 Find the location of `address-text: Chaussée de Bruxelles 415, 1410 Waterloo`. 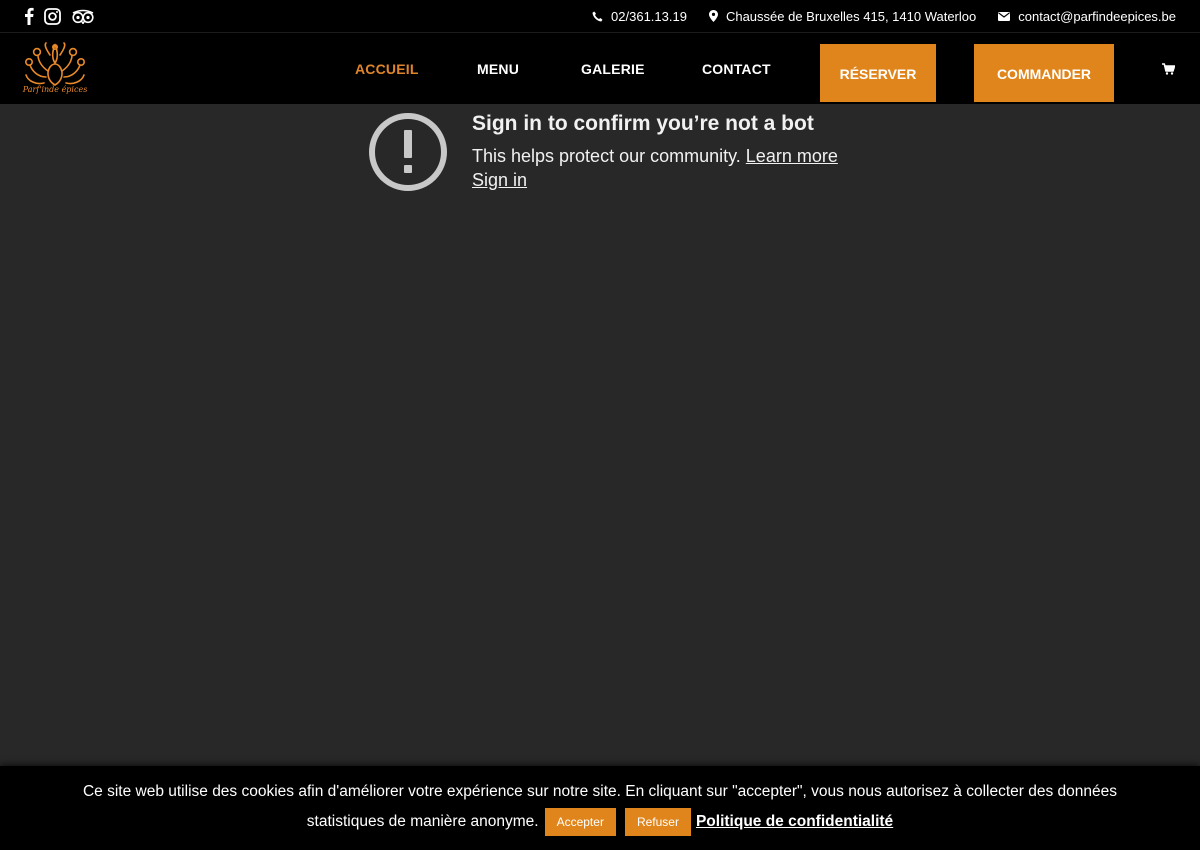

address-text: Chaussée de Bruxelles 415, 1410 Waterloo is located at coordinates (851, 16).